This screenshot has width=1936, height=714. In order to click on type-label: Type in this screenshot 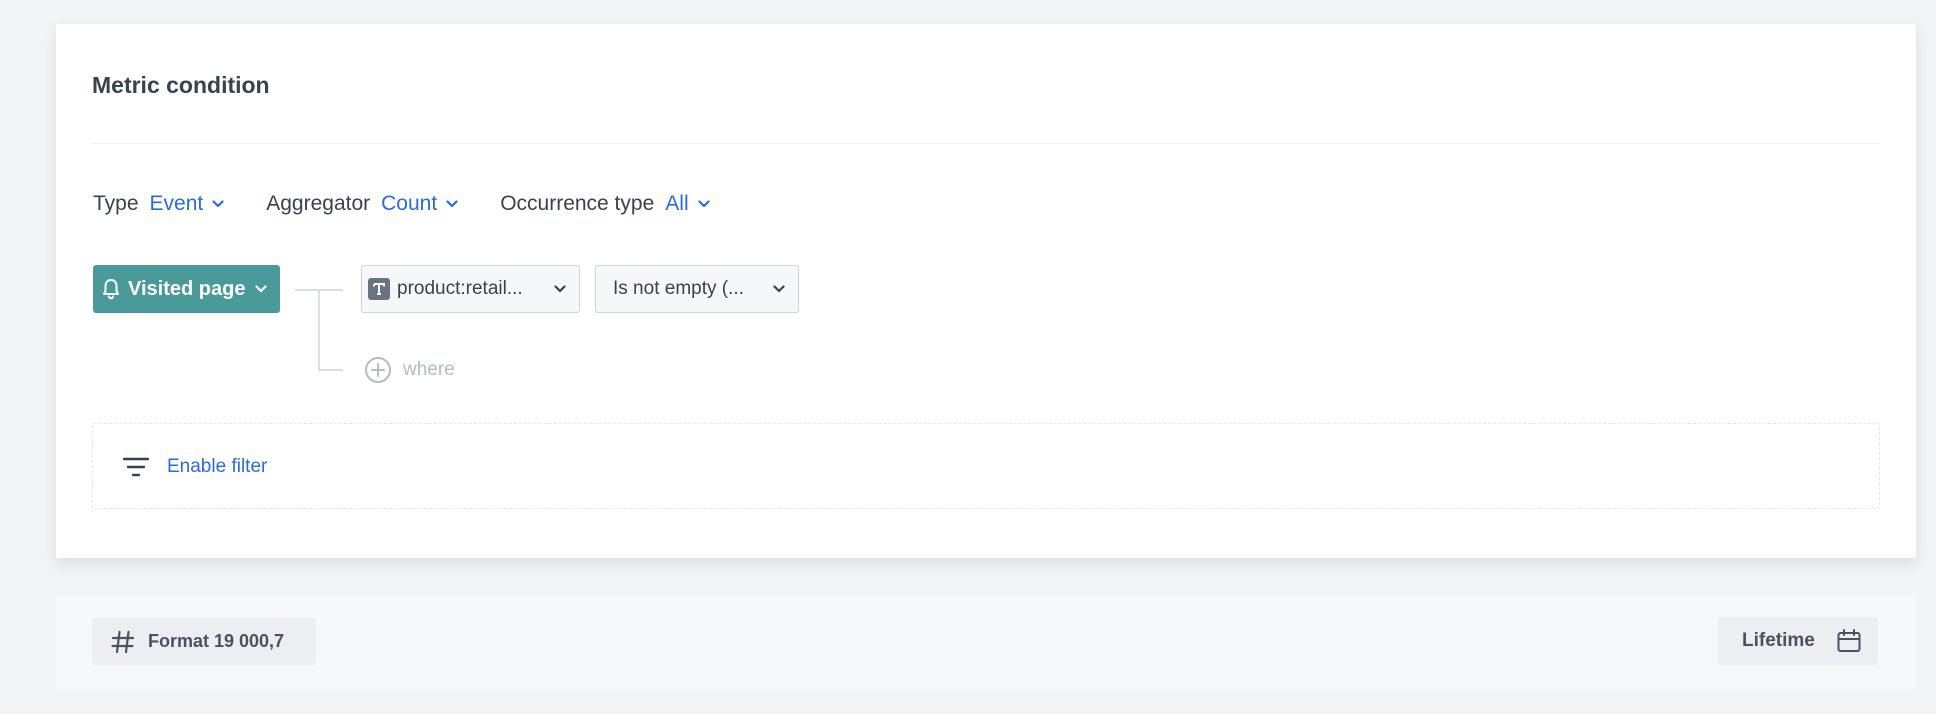, I will do `click(116, 203)`.